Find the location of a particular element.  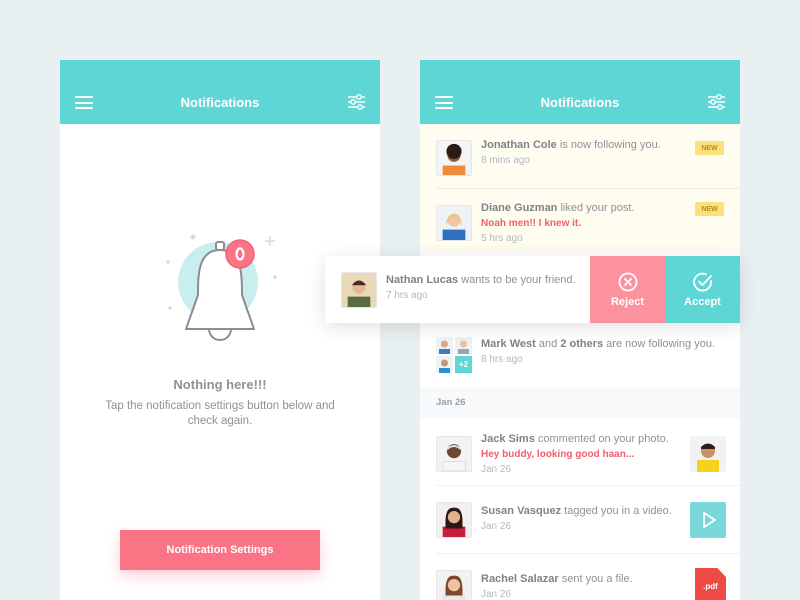

user-name: Diane Guzman is located at coordinates (519, 208).